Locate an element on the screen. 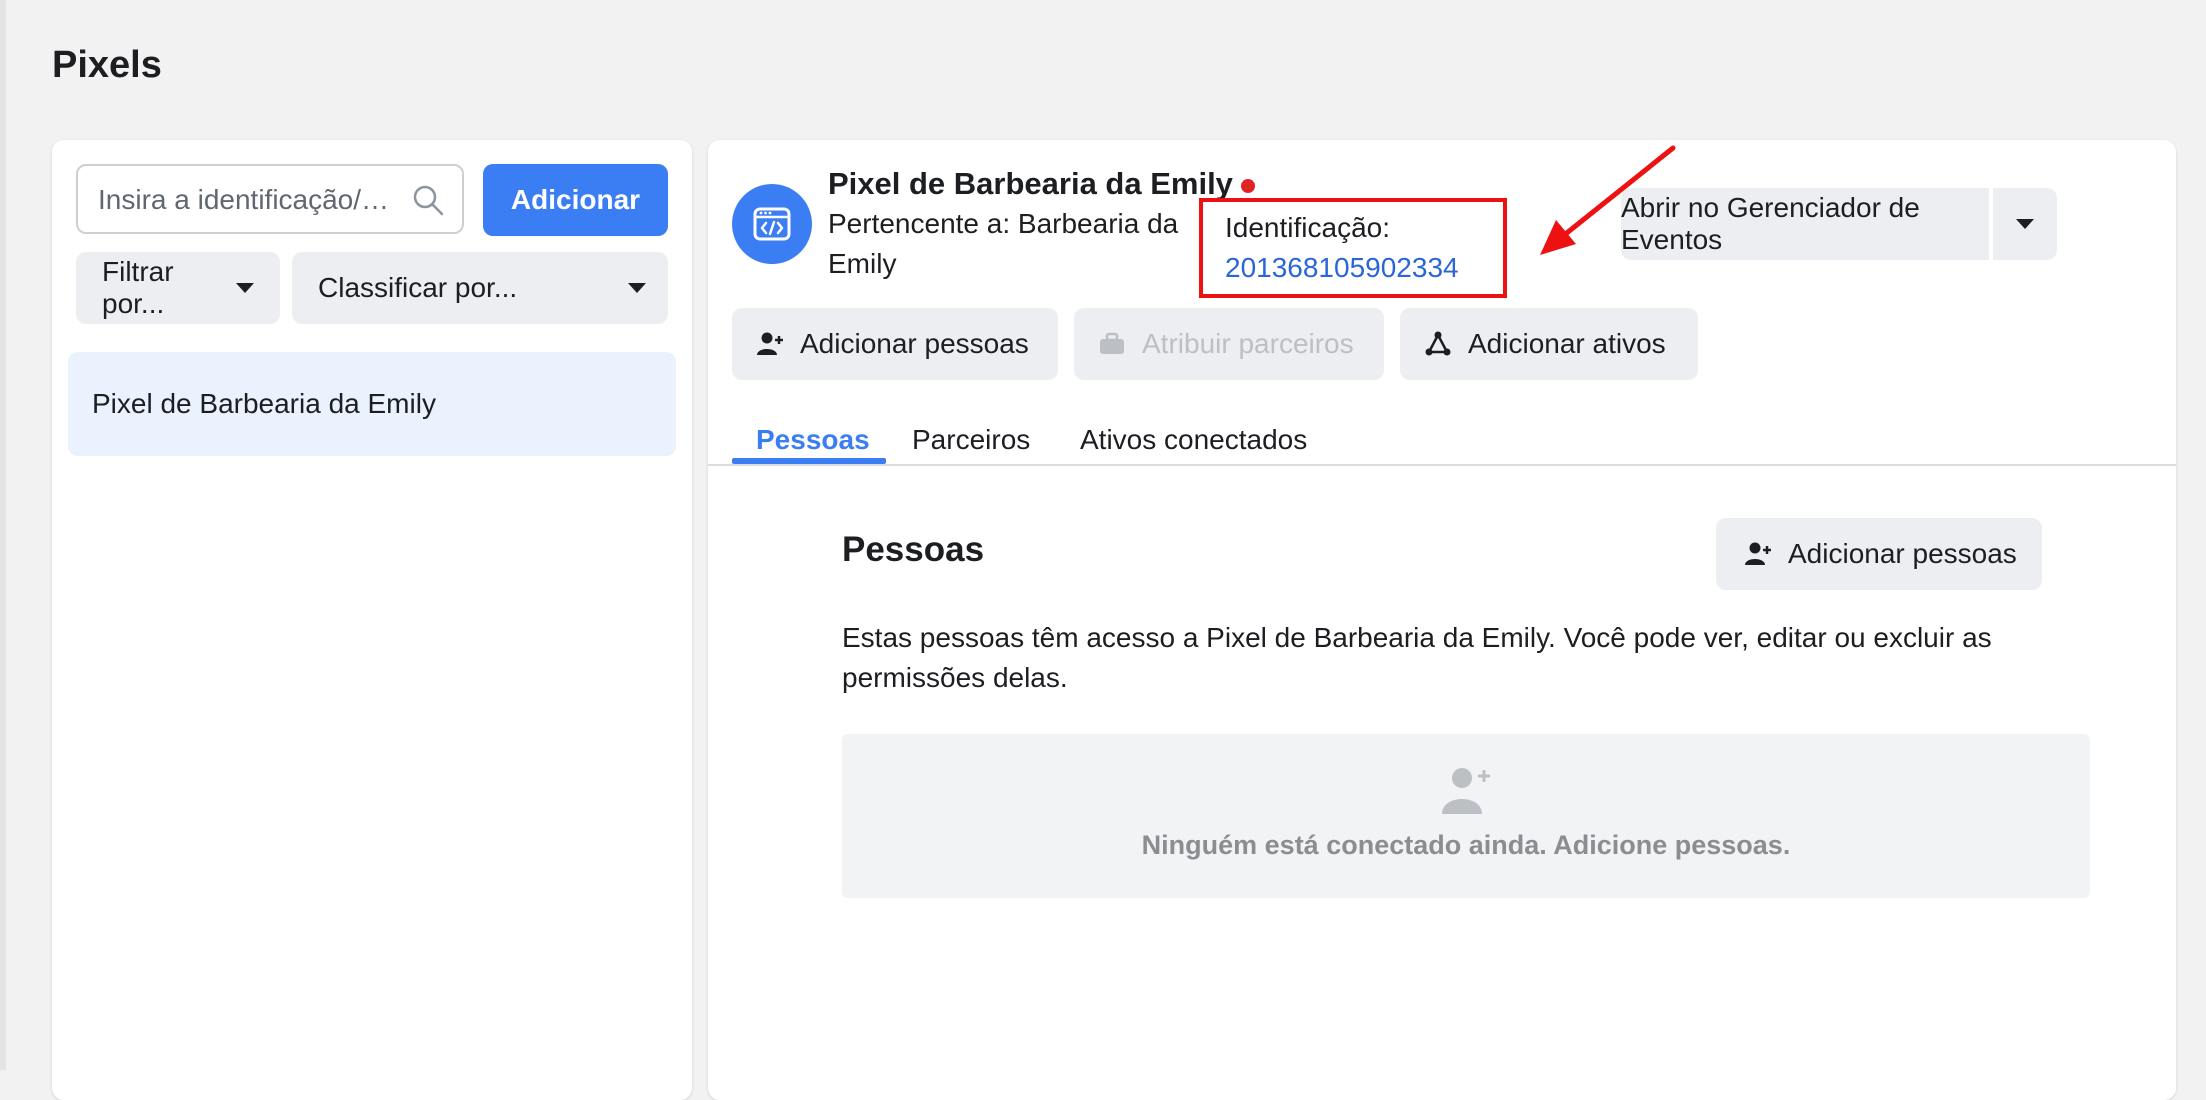 The height and width of the screenshot is (1100, 2206). search-input is located at coordinates (248, 200).